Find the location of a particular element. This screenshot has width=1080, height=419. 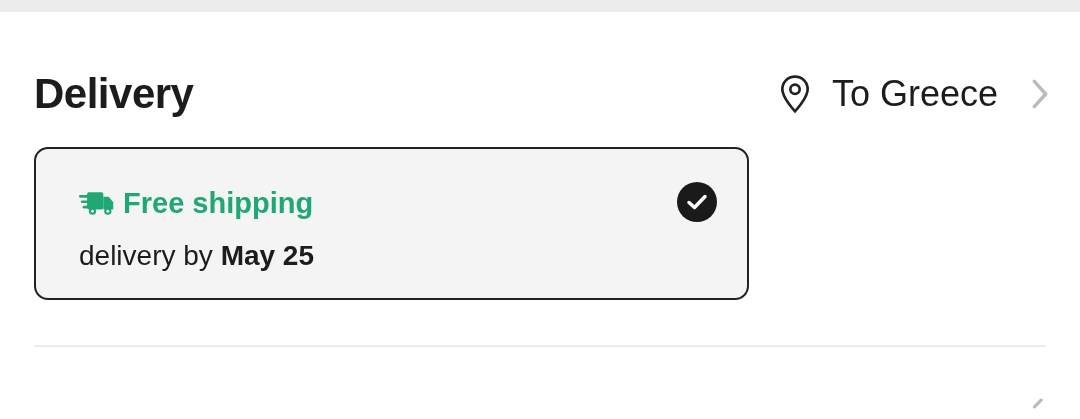

shipping-label: Free shipping is located at coordinates (218, 203).